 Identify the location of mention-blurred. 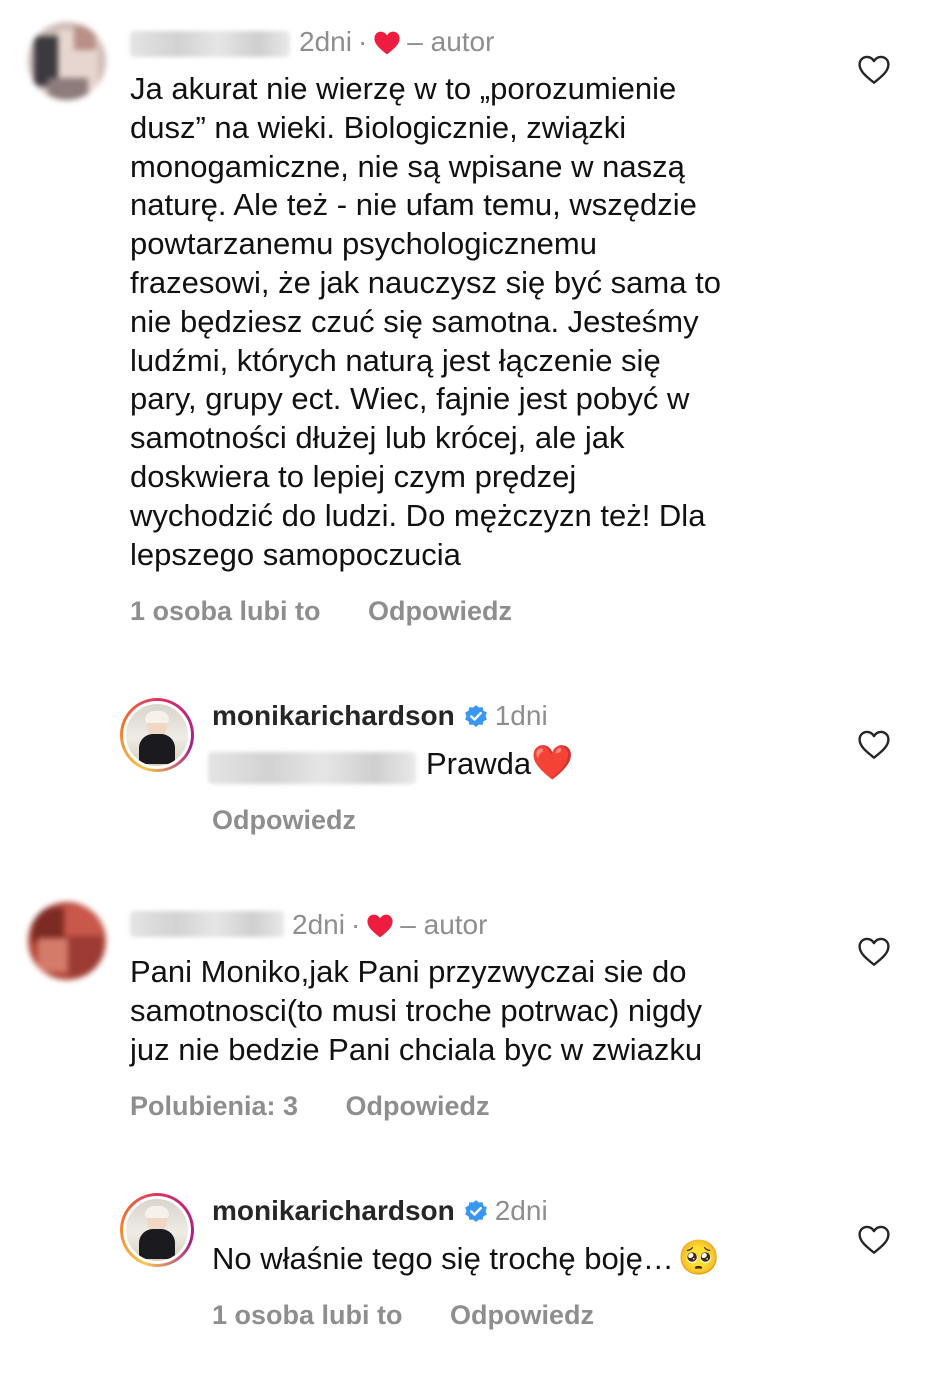
(312, 768).